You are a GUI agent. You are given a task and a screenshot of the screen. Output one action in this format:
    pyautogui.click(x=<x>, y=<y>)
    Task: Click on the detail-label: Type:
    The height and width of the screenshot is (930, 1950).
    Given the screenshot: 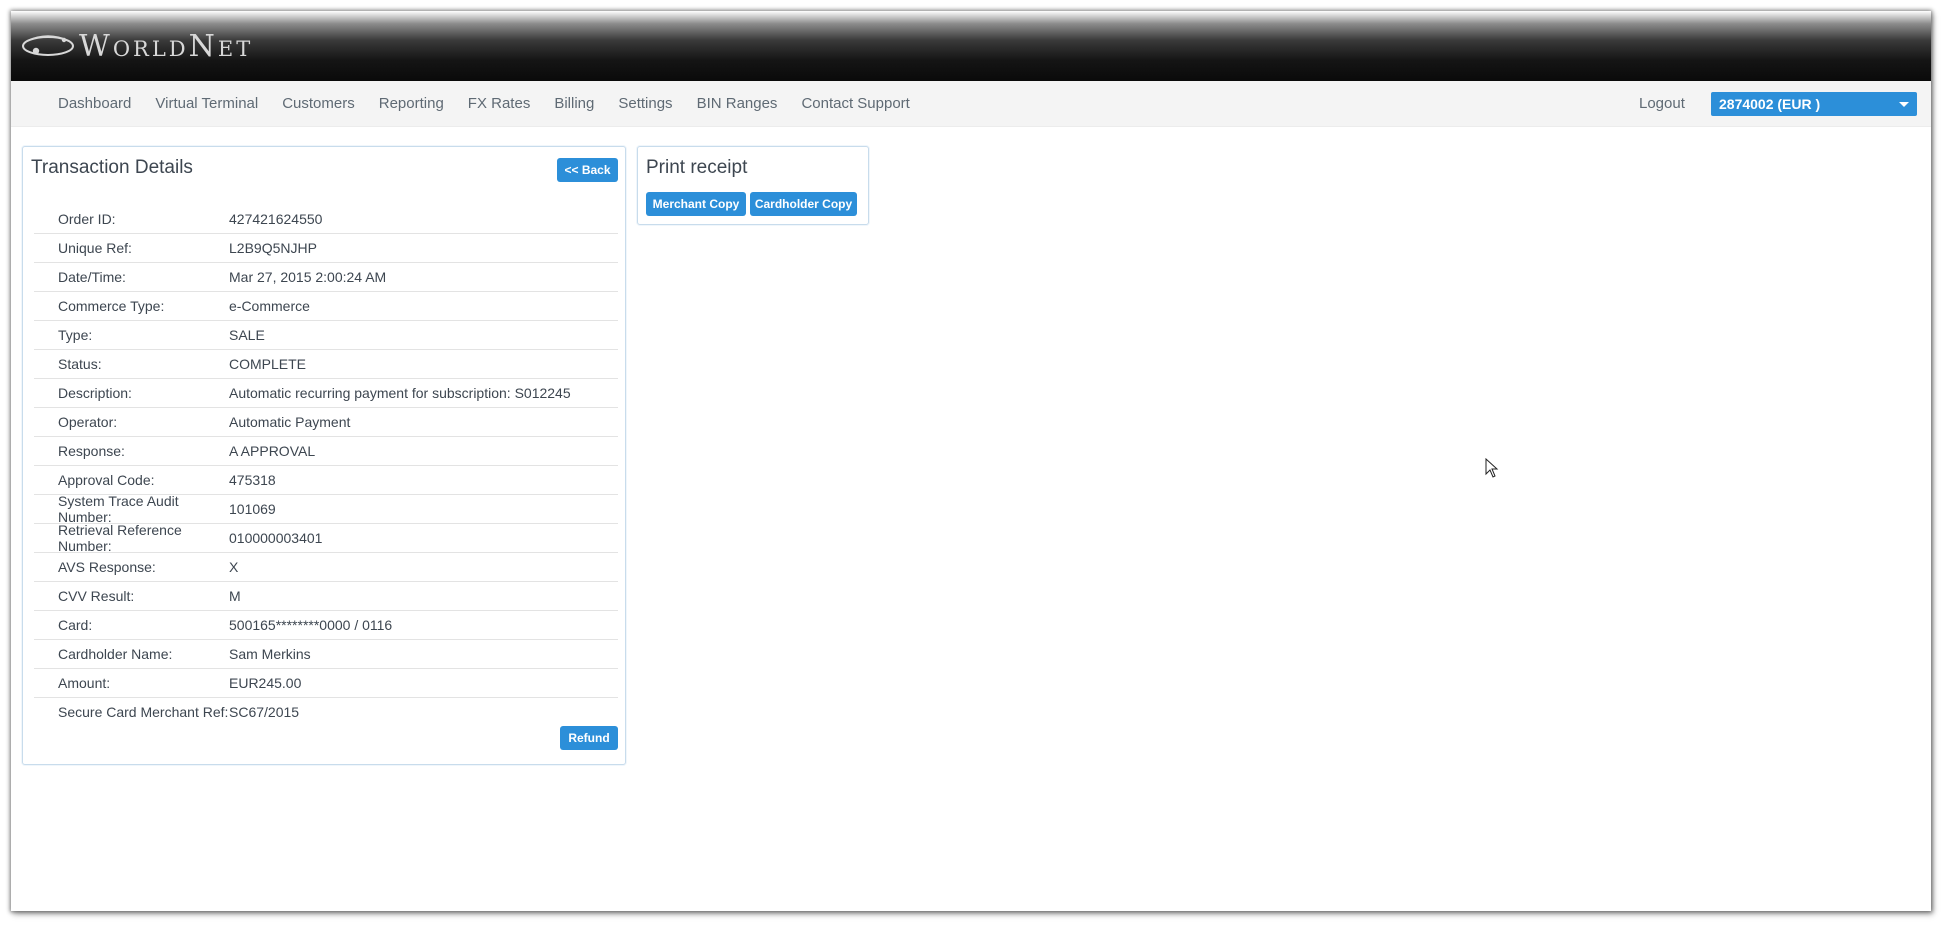 What is the action you would take?
    pyautogui.click(x=75, y=335)
    